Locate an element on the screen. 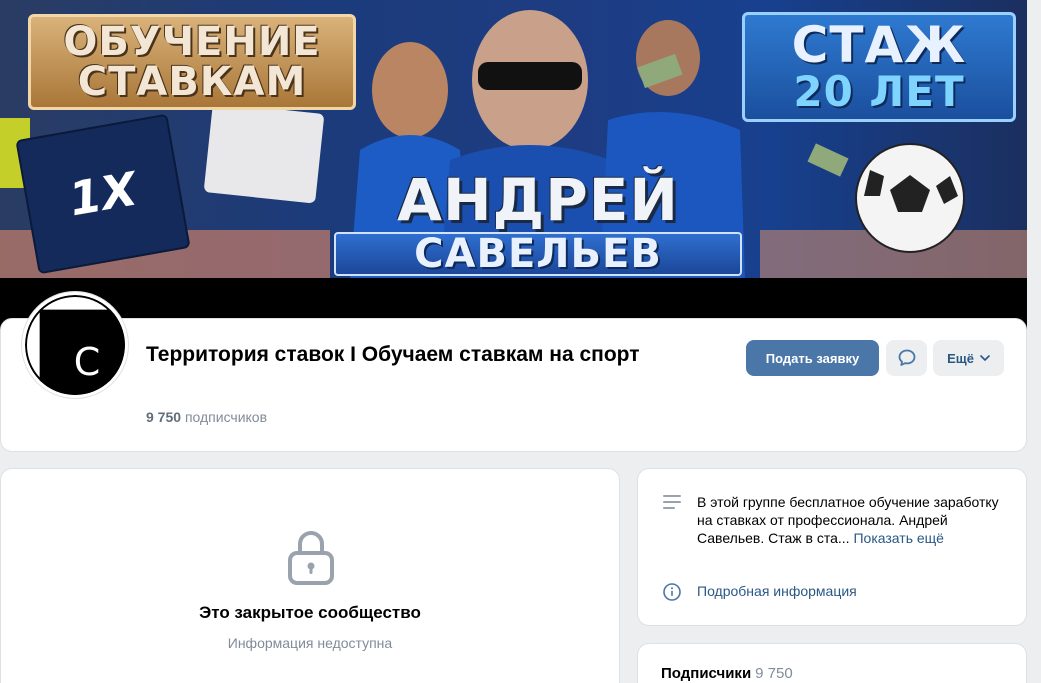  show-more-link: Показать ещё is located at coordinates (898, 538).